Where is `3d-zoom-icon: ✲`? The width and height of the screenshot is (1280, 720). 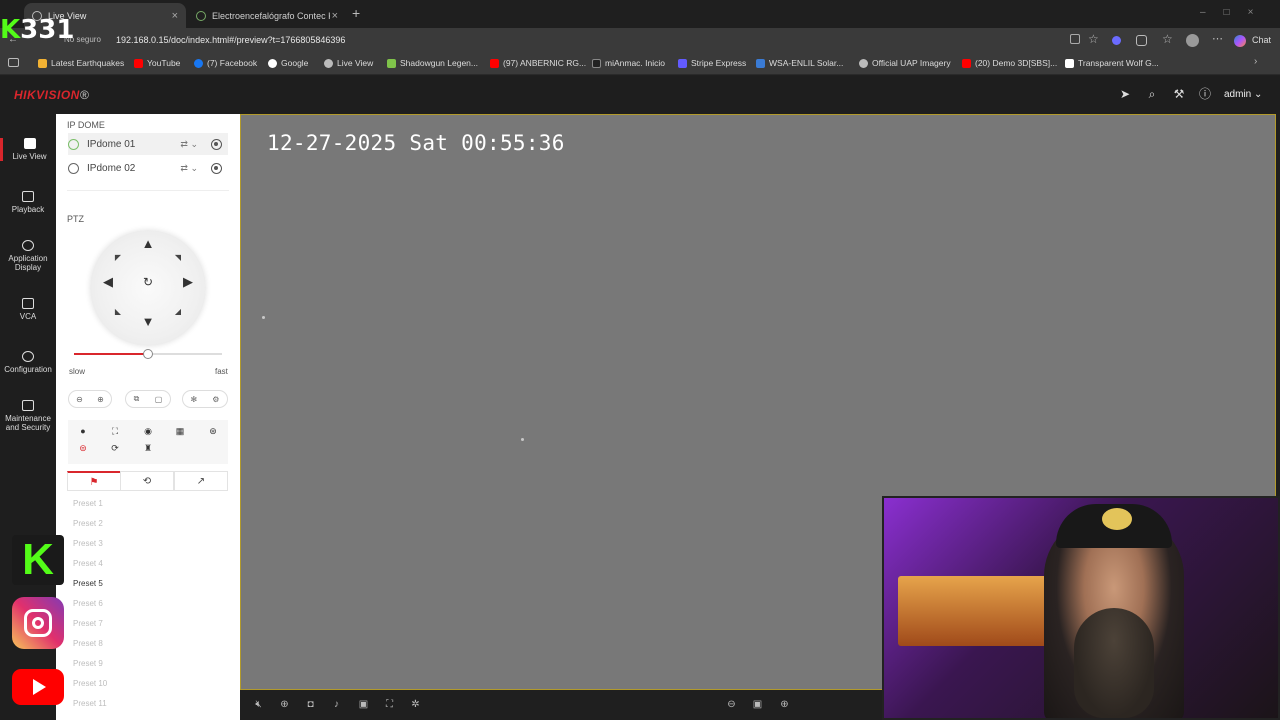 3d-zoom-icon: ✲ is located at coordinates (415, 704).